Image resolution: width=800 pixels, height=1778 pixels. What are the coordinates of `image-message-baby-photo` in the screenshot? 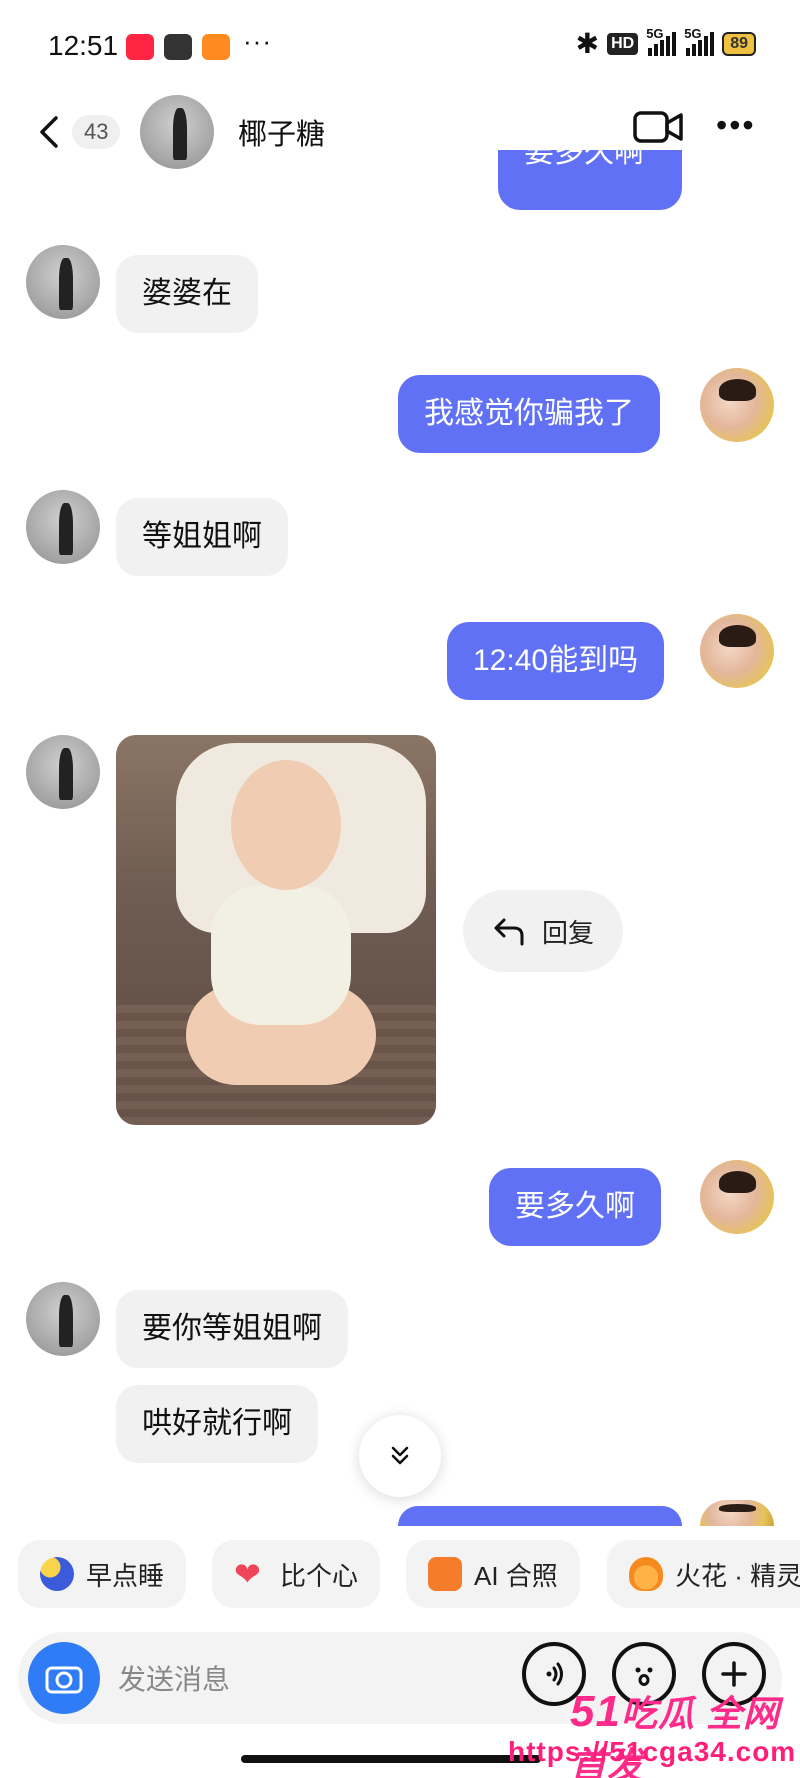 It's located at (276, 930).